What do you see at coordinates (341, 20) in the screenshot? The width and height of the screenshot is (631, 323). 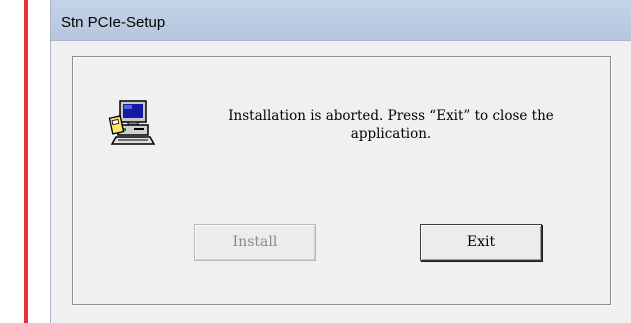 I see `dialog-title-bar: Stn PCIe-Setup` at bounding box center [341, 20].